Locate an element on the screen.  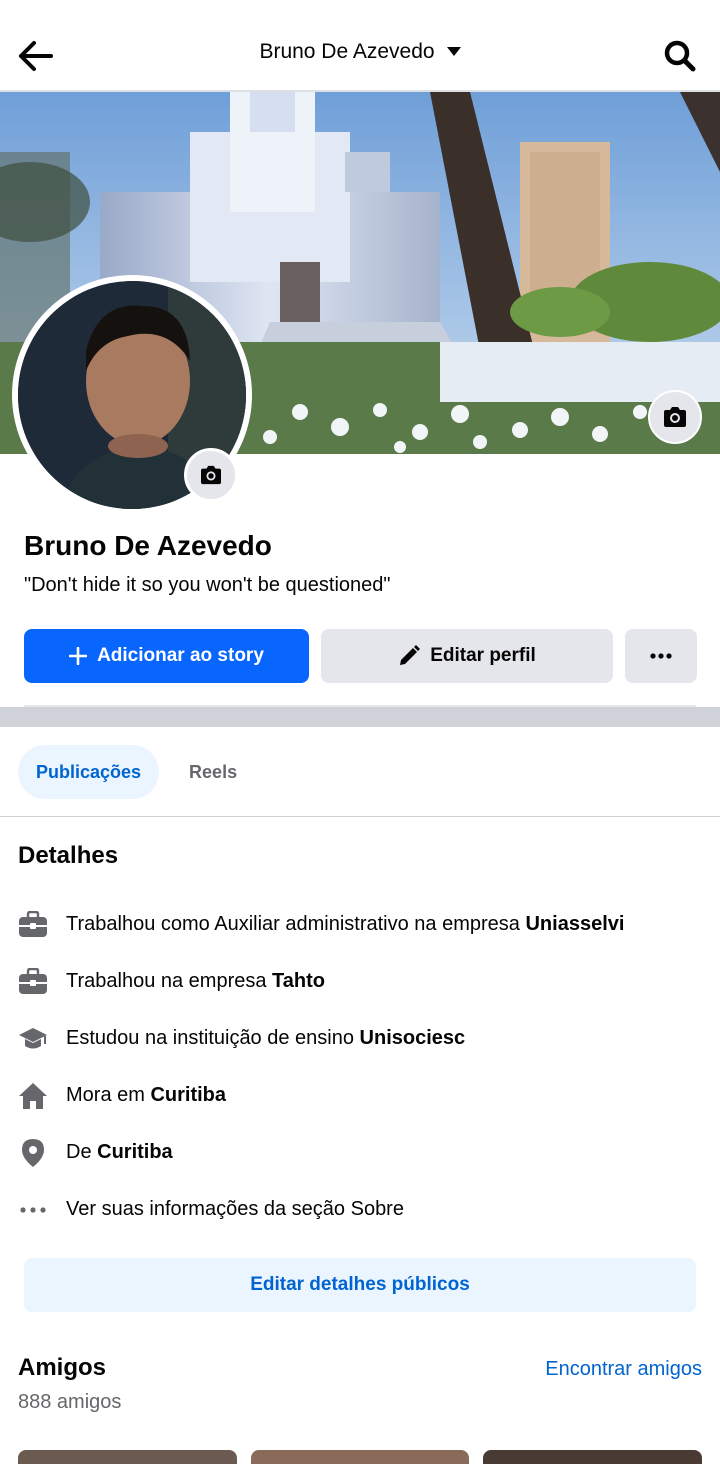
search-icon is located at coordinates (680, 56).